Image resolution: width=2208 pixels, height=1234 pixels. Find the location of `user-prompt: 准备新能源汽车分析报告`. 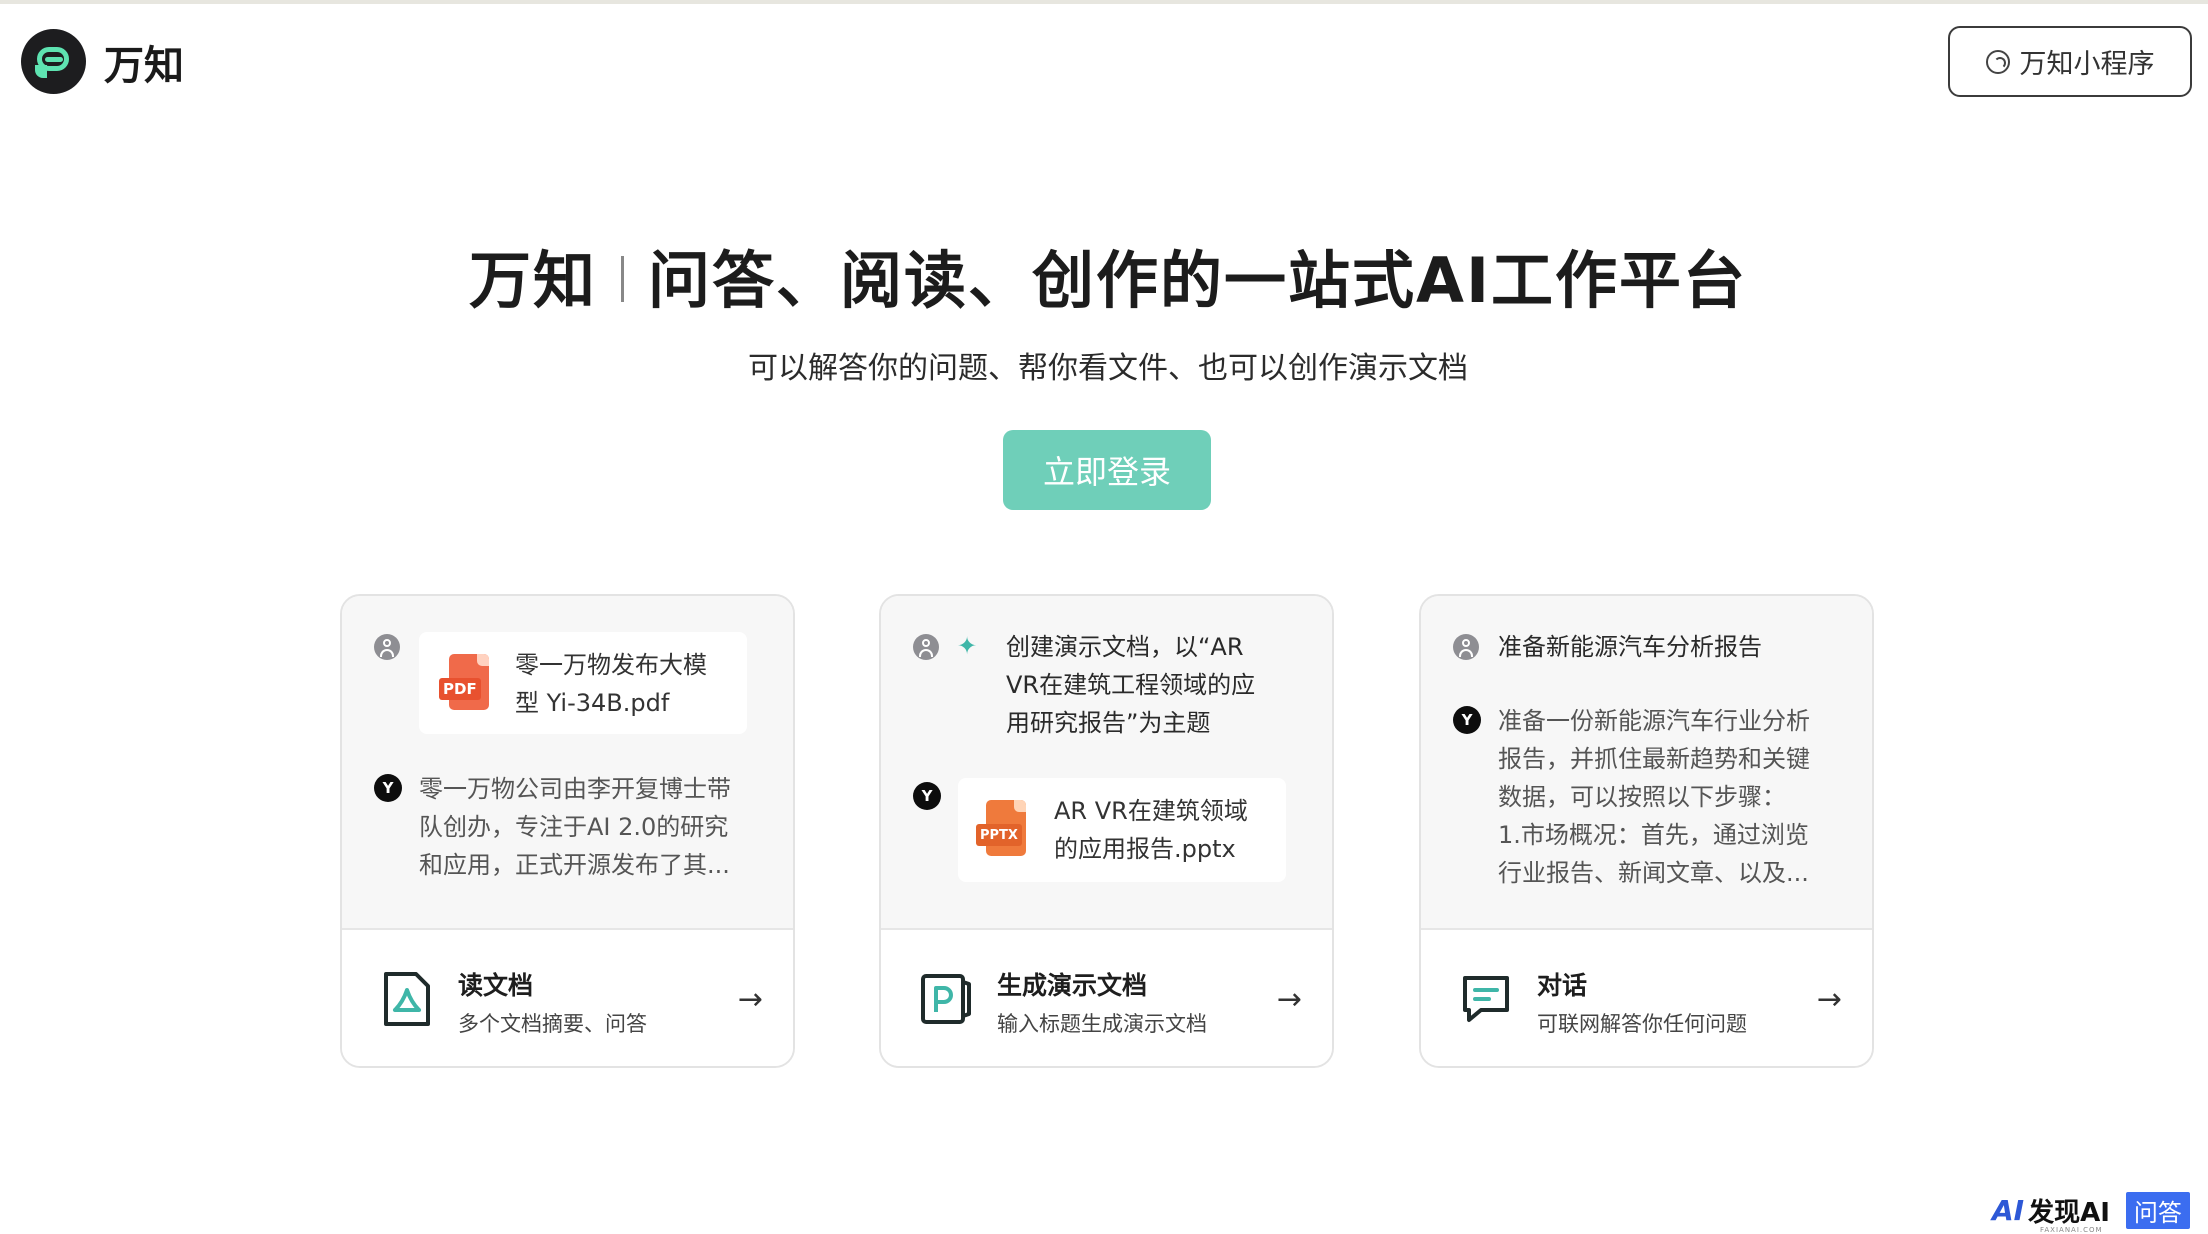

user-prompt: 准备新能源汽车分析报告 is located at coordinates (1630, 647).